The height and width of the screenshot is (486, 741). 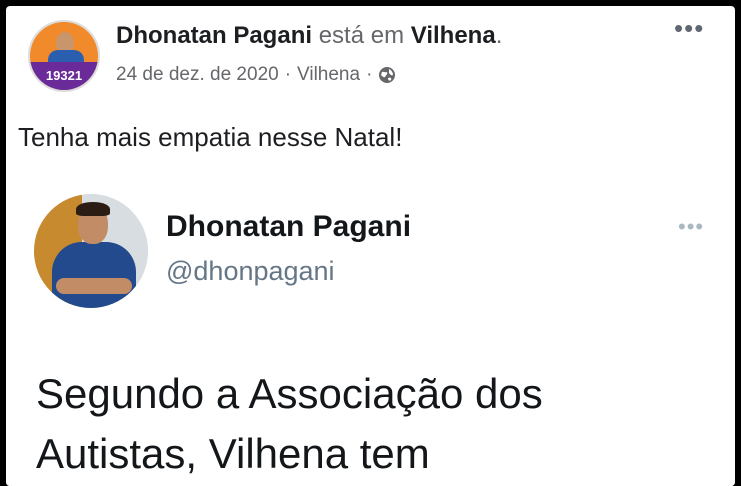 I want to click on post-text: Tenha mais empatia nesse Natal!, so click(x=210, y=137).